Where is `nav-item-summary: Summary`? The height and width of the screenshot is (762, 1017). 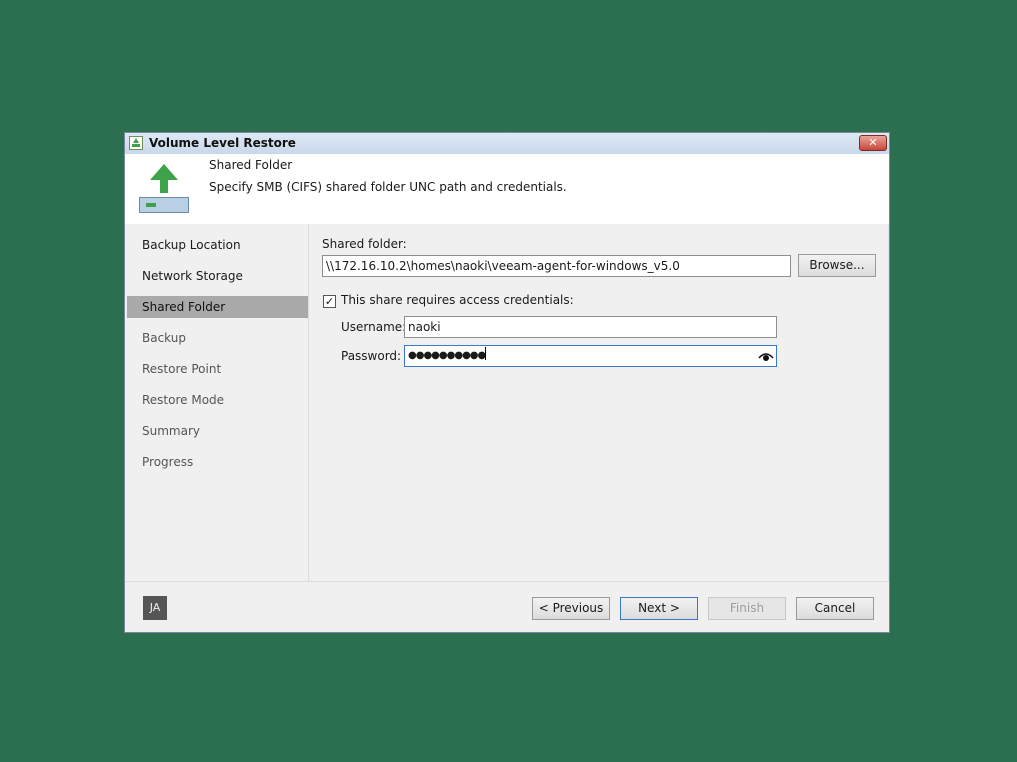
nav-item-summary: Summary is located at coordinates (171, 431).